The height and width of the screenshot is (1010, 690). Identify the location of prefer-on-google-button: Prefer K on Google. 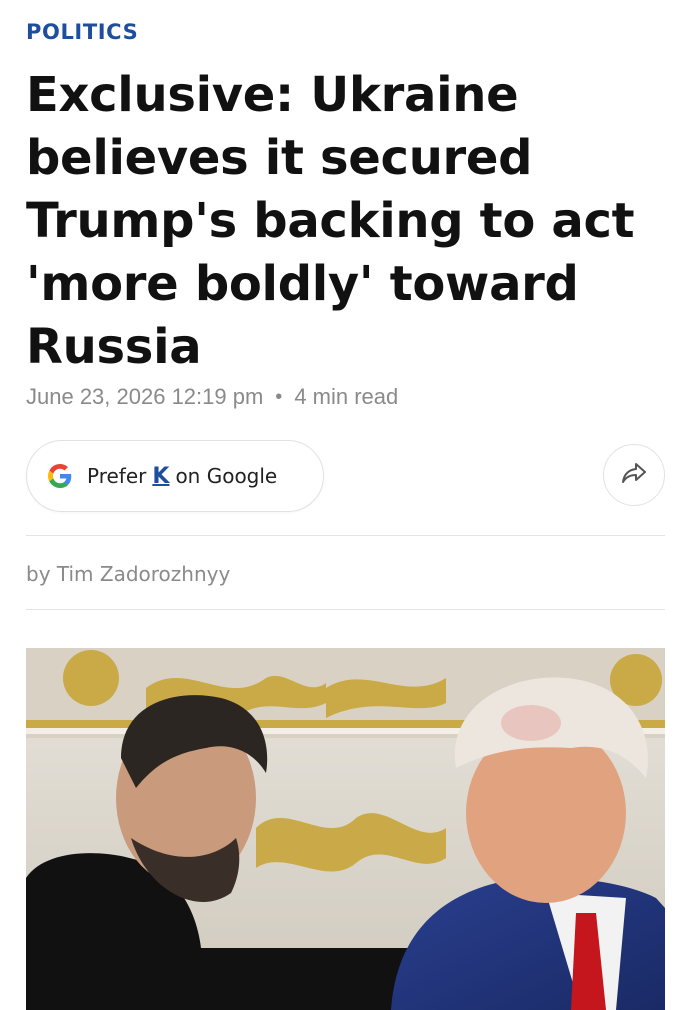
(175, 476).